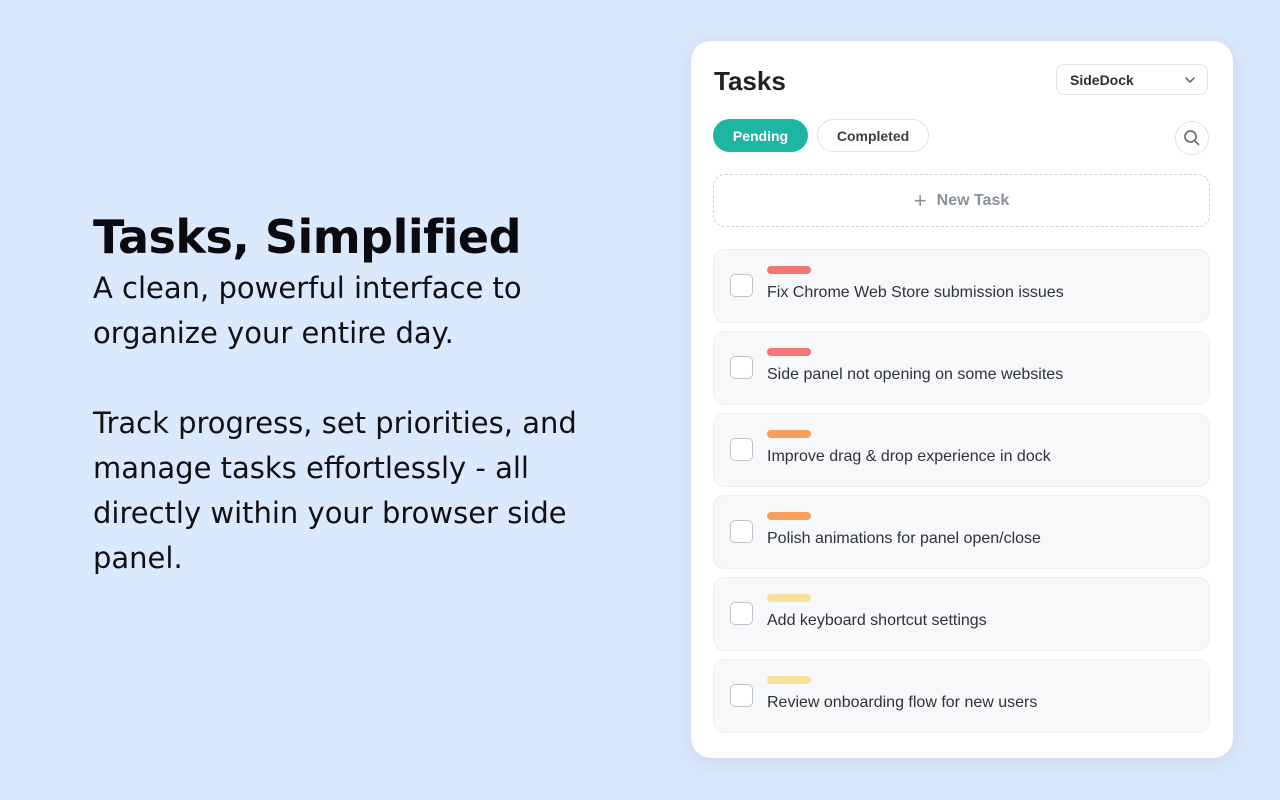  I want to click on task-title: Review onboarding flow for new users, so click(902, 702).